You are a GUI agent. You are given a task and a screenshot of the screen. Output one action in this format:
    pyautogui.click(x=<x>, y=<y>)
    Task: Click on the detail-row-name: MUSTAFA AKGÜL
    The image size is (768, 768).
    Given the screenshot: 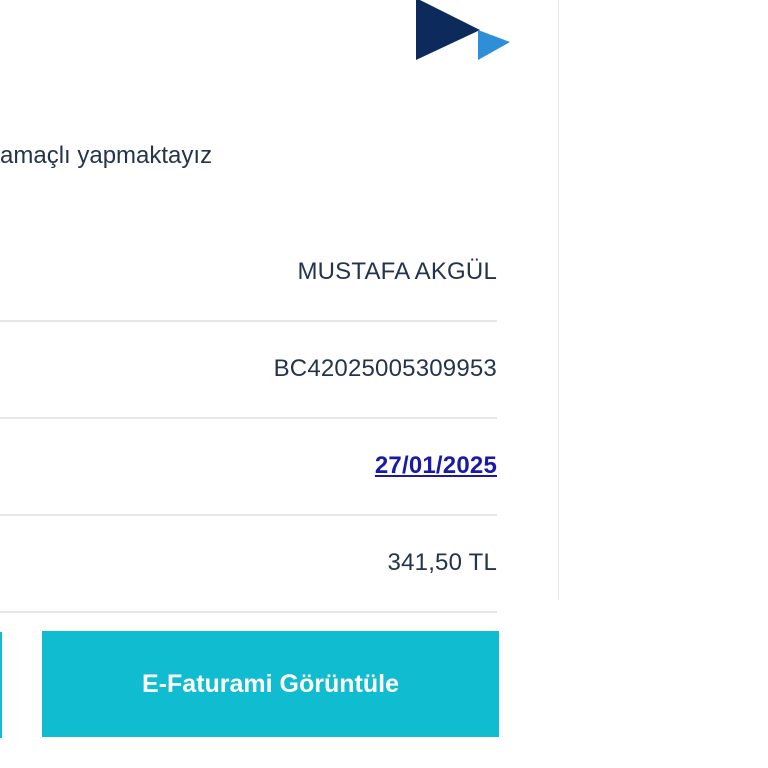 What is the action you would take?
    pyautogui.click(x=248, y=273)
    